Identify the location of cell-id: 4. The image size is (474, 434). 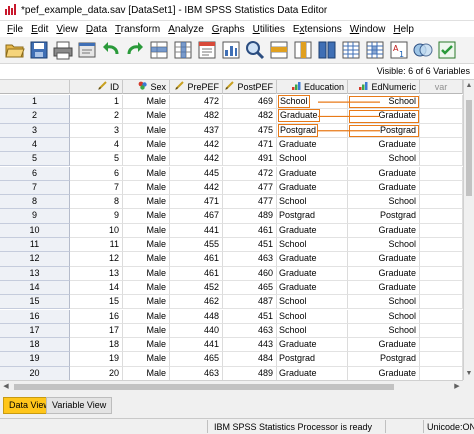
(96, 145).